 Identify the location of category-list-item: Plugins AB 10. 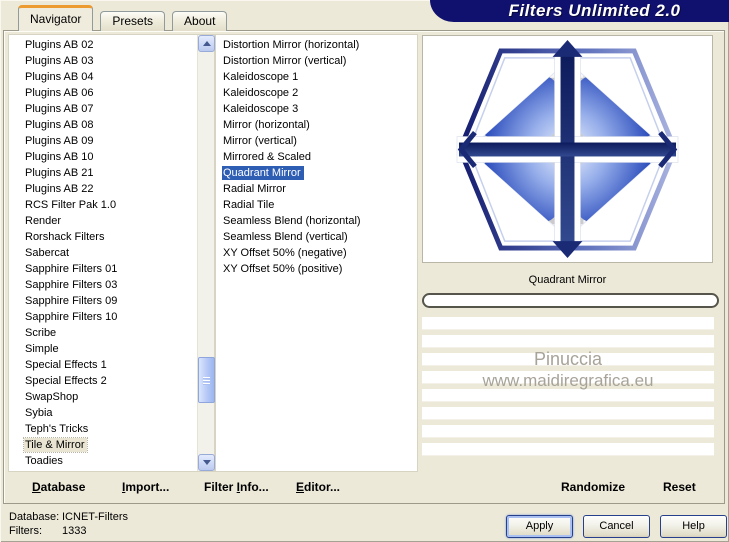
(103, 157).